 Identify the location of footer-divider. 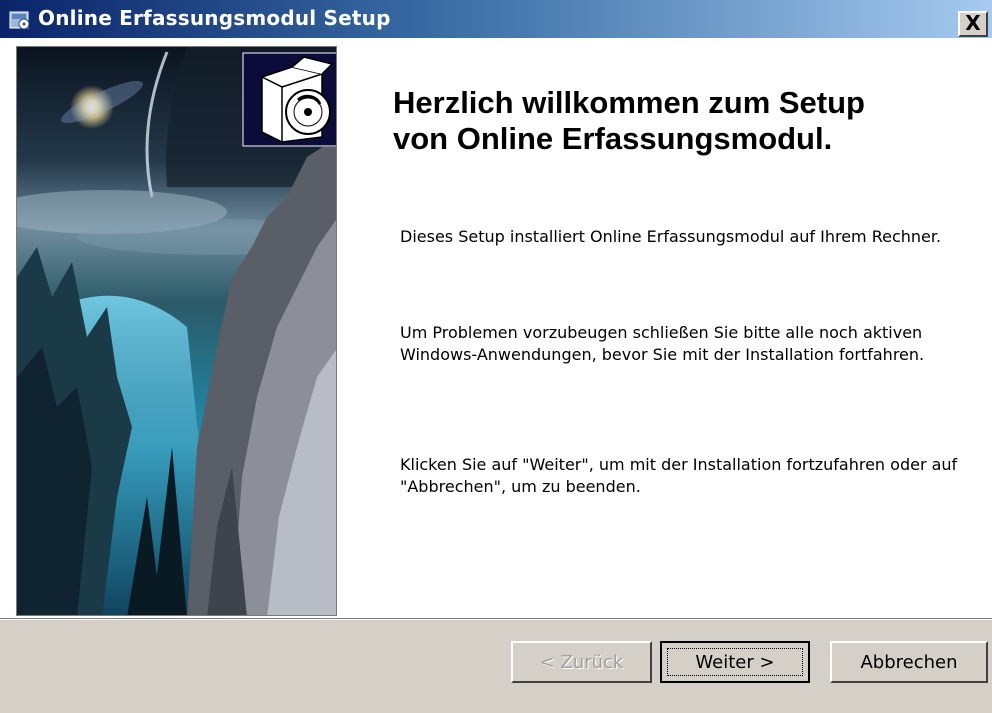
(496, 619).